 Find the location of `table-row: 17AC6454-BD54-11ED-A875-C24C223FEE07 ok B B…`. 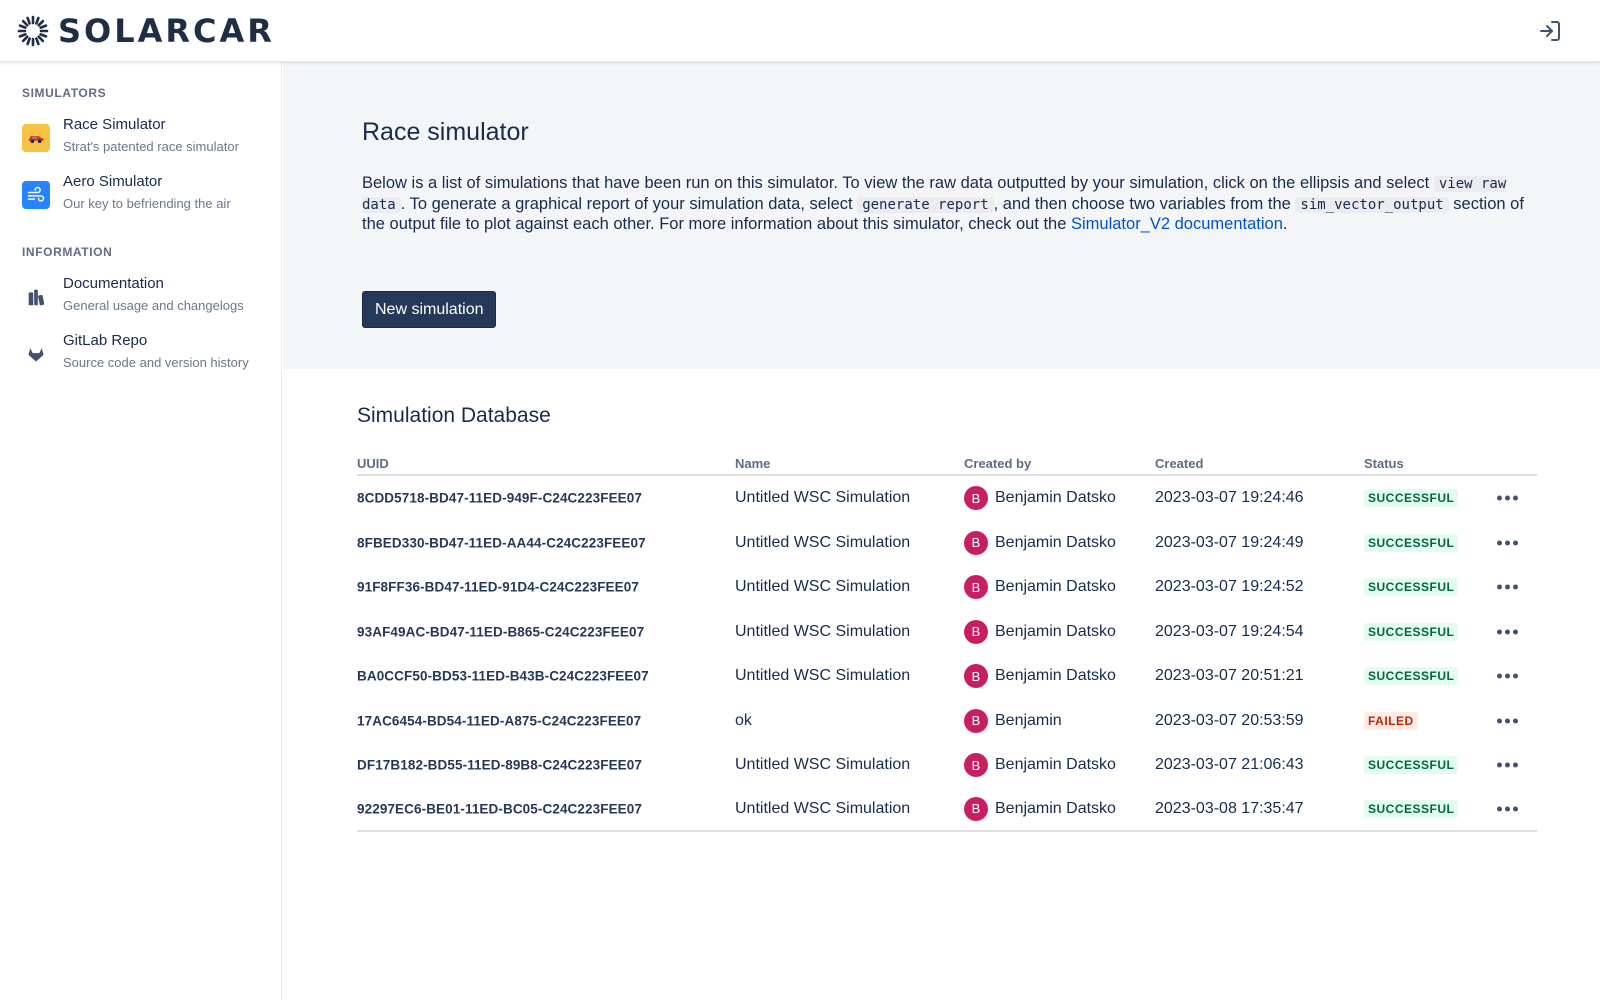

table-row: 17AC6454-BD54-11ED-A875-C24C223FEE07 ok B B… is located at coordinates (947, 721).